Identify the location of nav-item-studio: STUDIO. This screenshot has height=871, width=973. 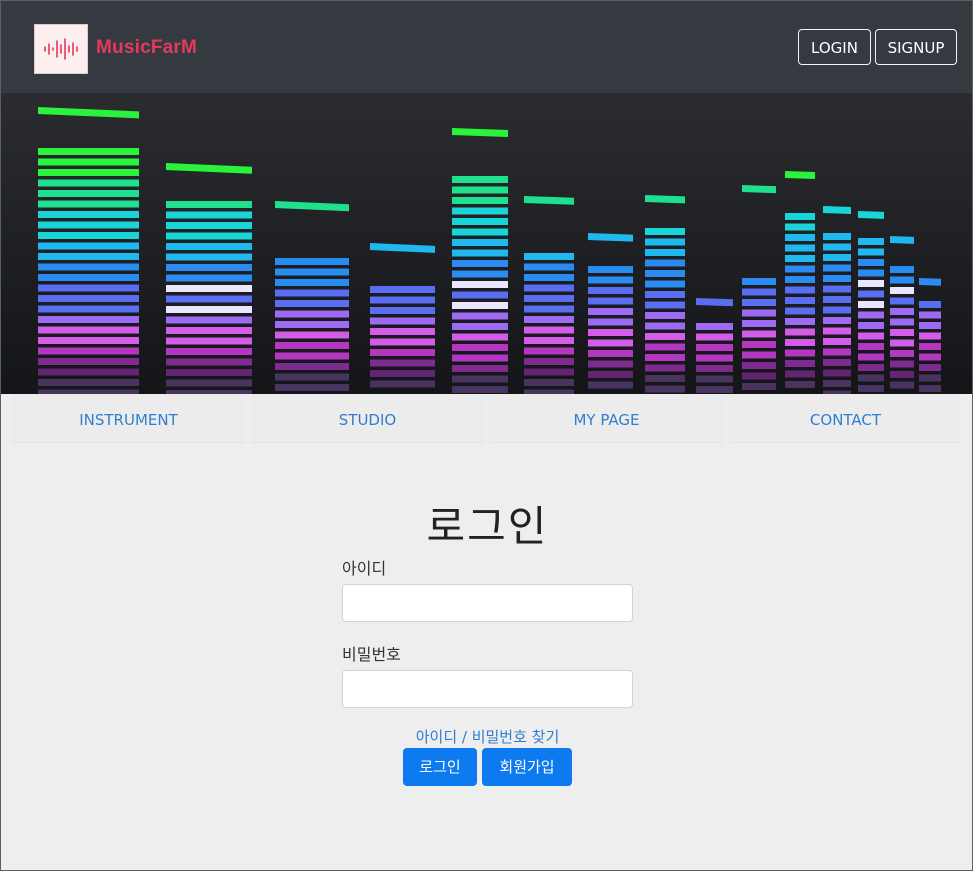
(367, 418).